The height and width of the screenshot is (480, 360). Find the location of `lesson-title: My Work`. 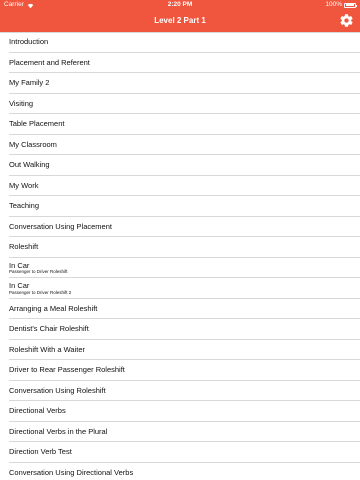

lesson-title: My Work is located at coordinates (24, 185).